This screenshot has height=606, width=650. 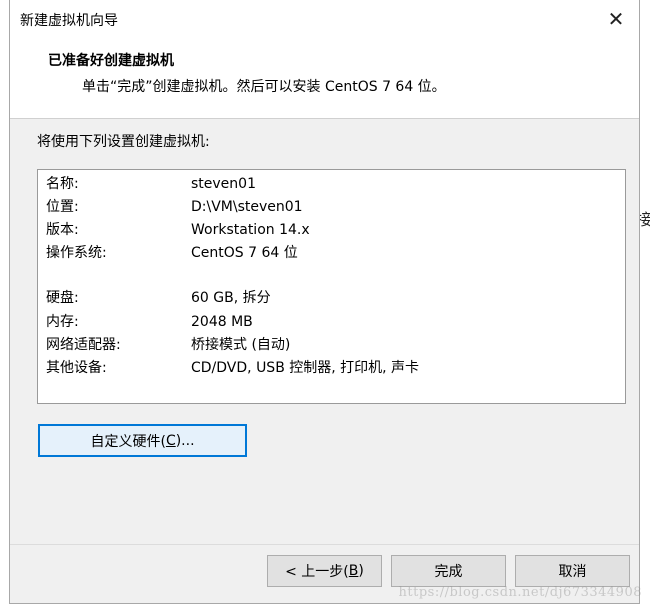 What do you see at coordinates (128, 441) in the screenshot?
I see `customize-hardware-label-pre: 自定义硬件(` at bounding box center [128, 441].